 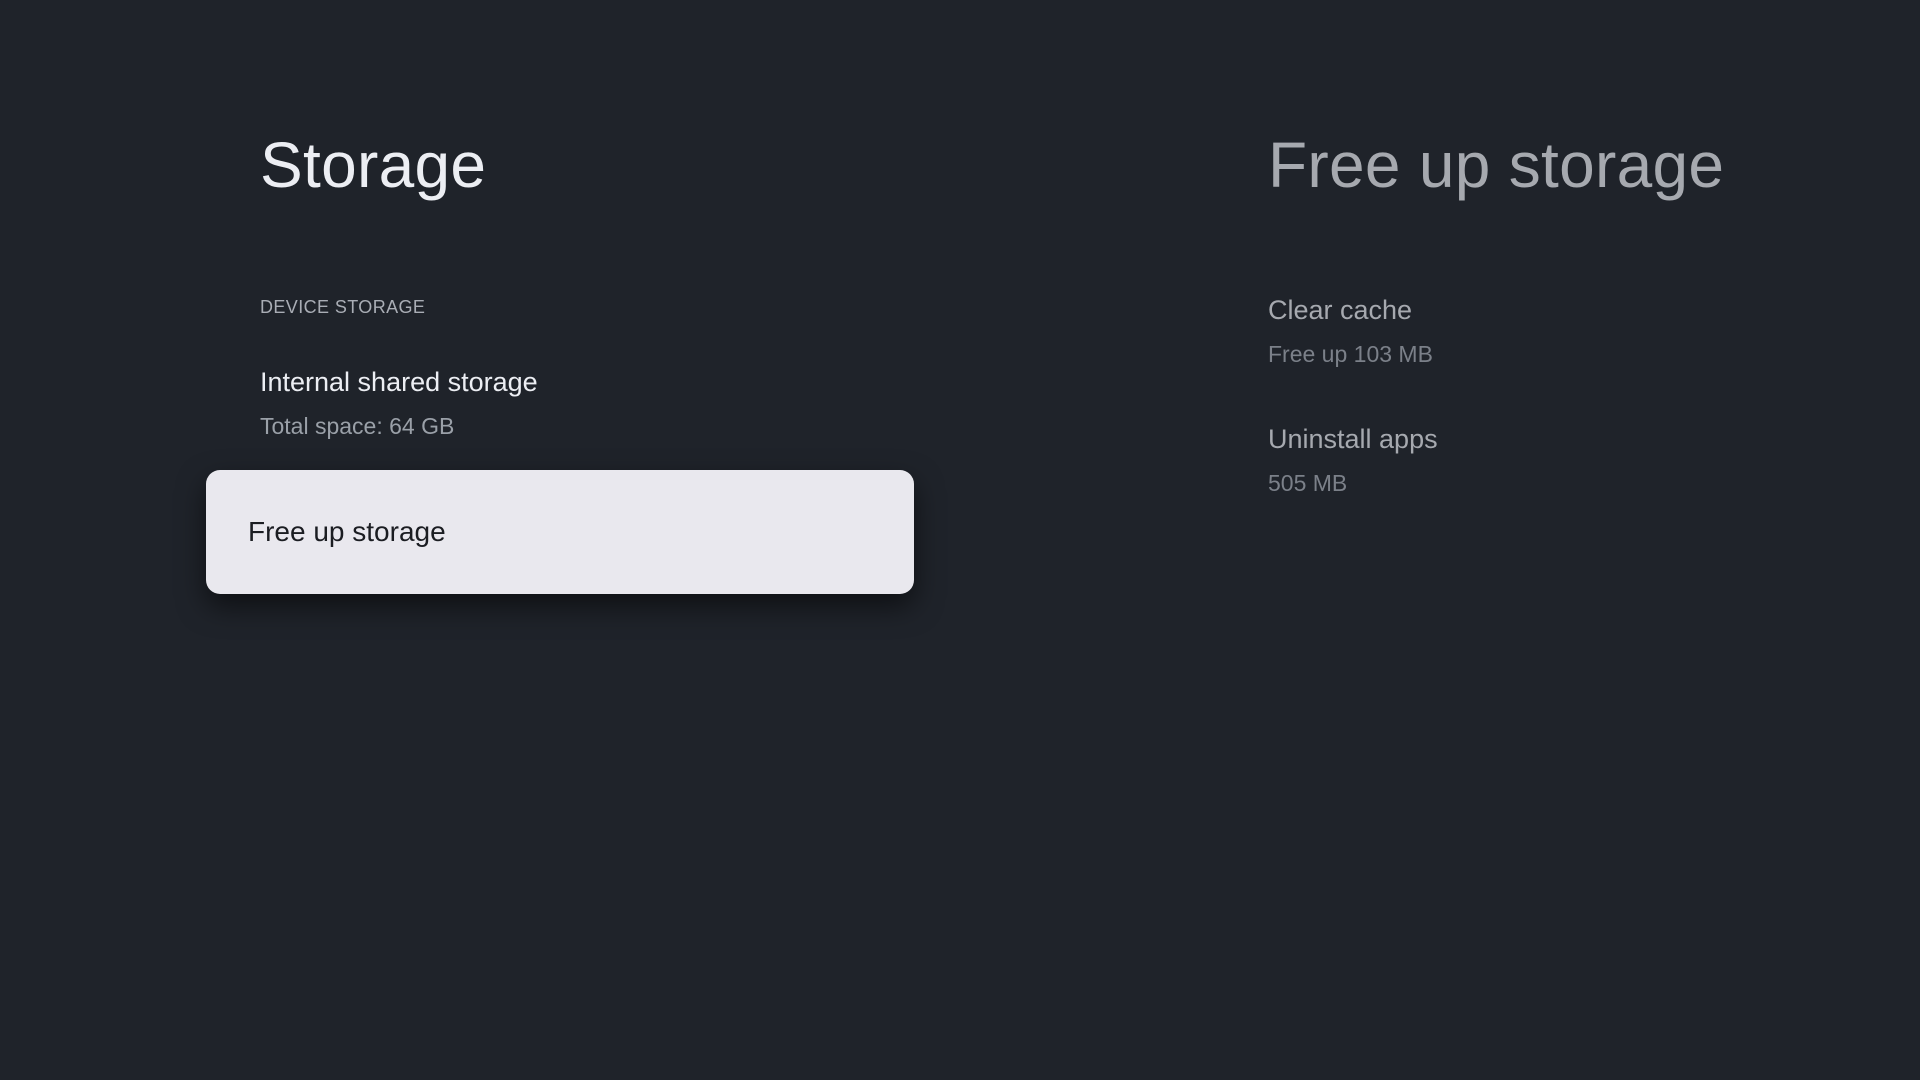 What do you see at coordinates (1350, 354) in the screenshot?
I see `clear-cache-subtitle: Free up 103 MB` at bounding box center [1350, 354].